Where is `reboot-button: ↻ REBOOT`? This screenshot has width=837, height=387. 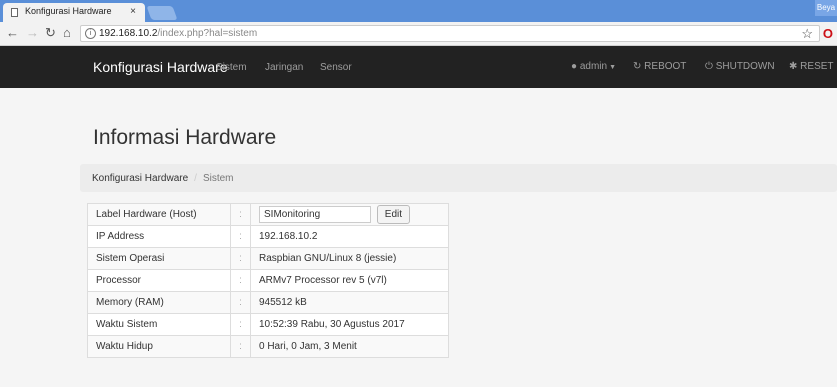
reboot-button: ↻ REBOOT is located at coordinates (659, 66).